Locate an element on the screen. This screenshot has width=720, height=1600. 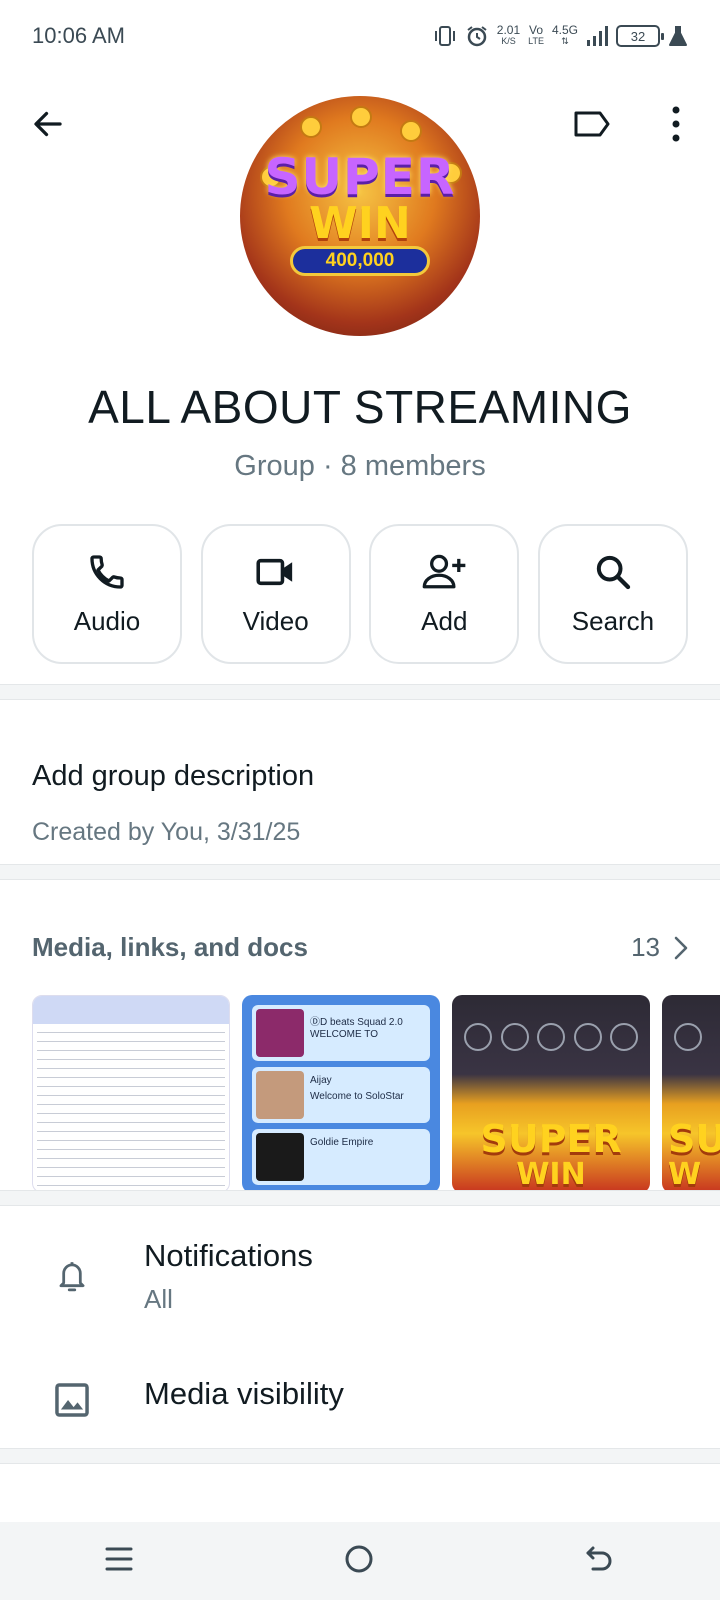
back-button is located at coordinates (48, 124).